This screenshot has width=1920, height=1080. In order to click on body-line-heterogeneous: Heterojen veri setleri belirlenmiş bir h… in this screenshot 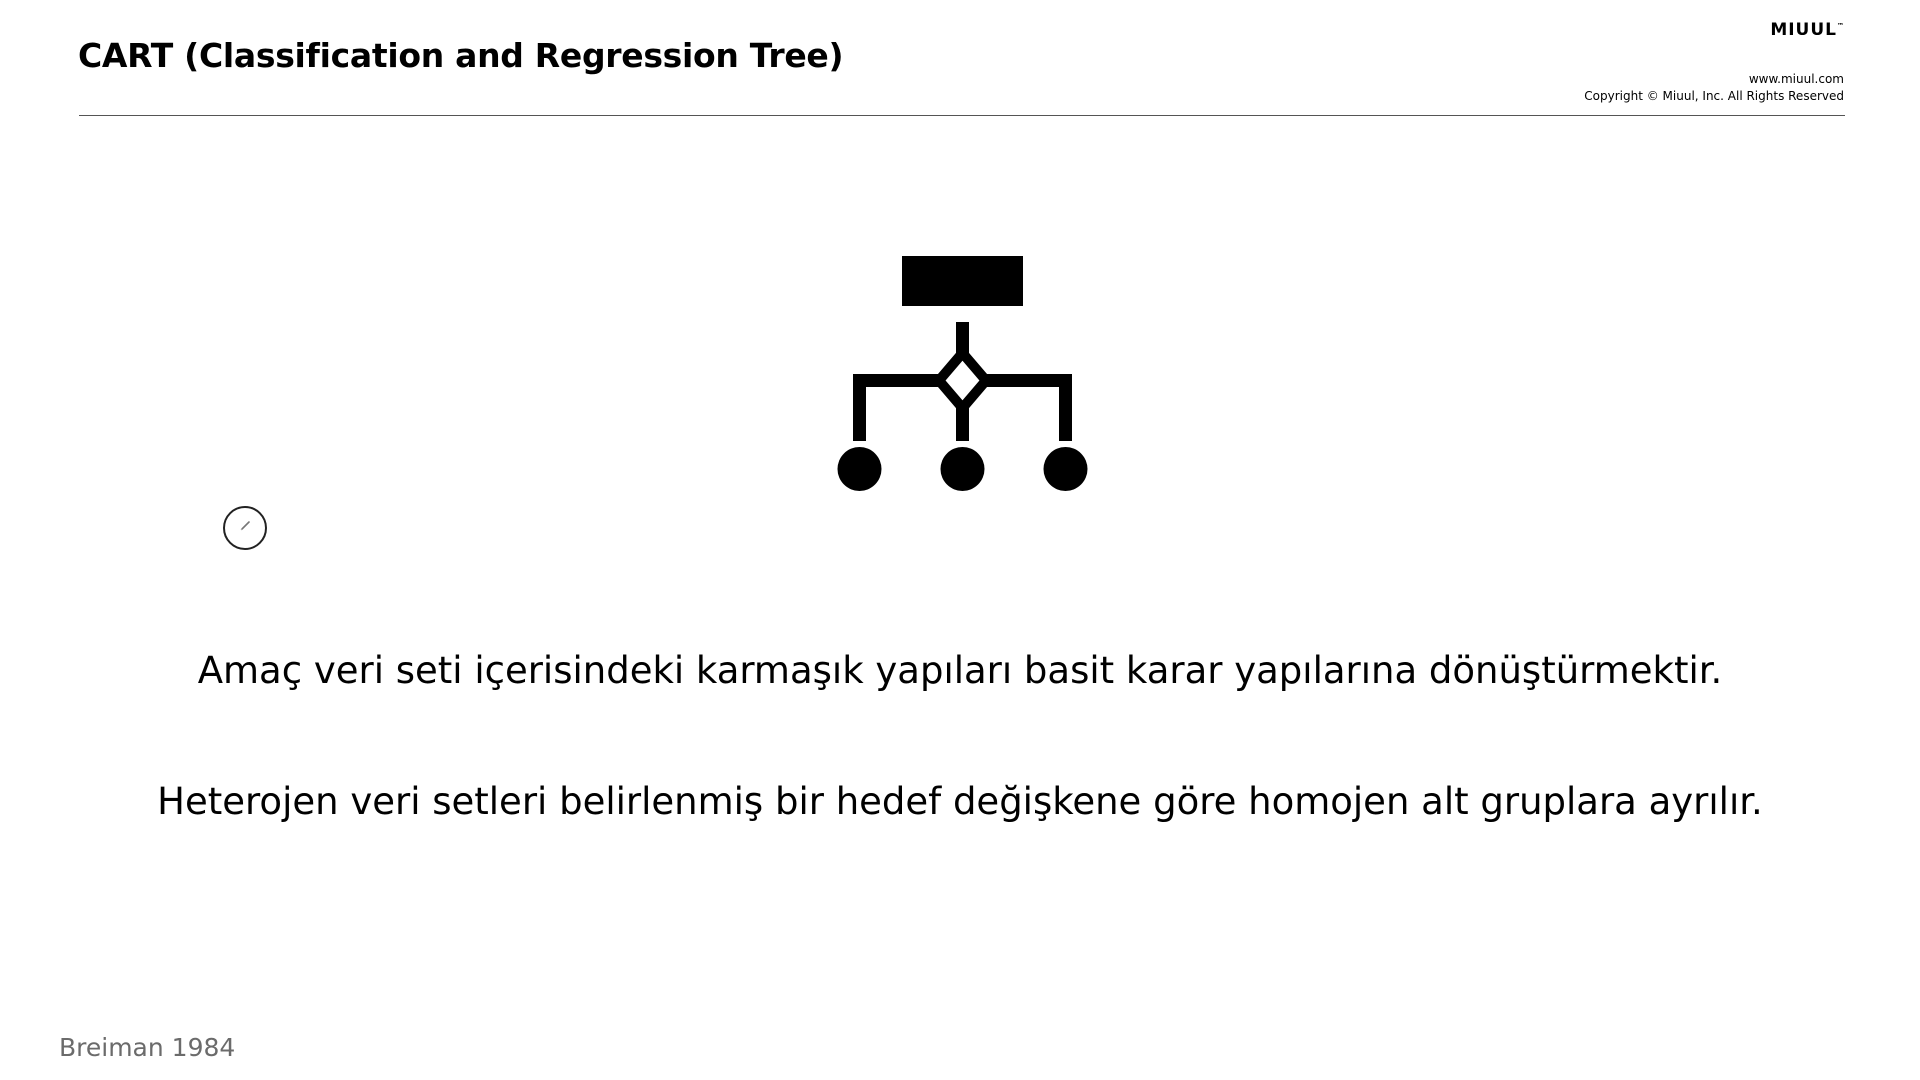, I will do `click(960, 801)`.